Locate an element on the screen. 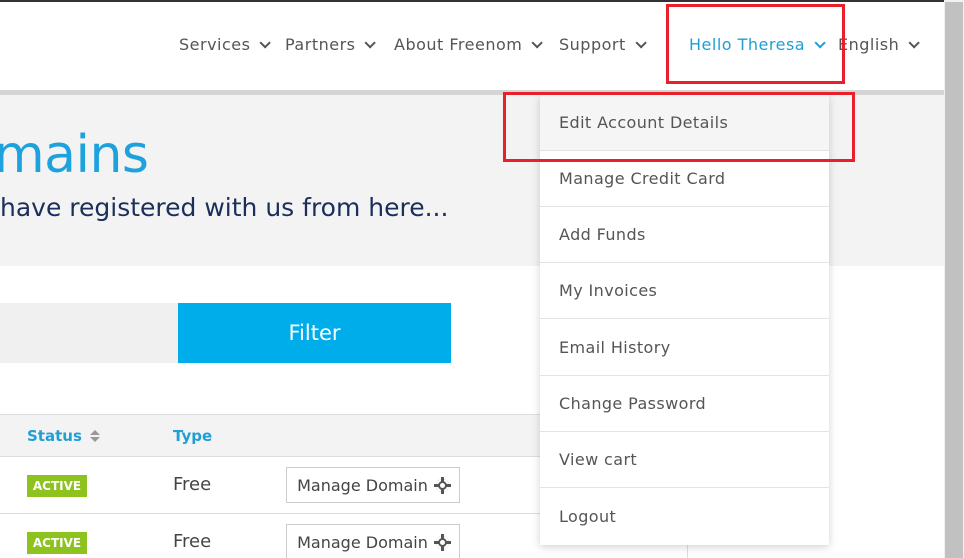  filter-button: Filter is located at coordinates (314, 333).